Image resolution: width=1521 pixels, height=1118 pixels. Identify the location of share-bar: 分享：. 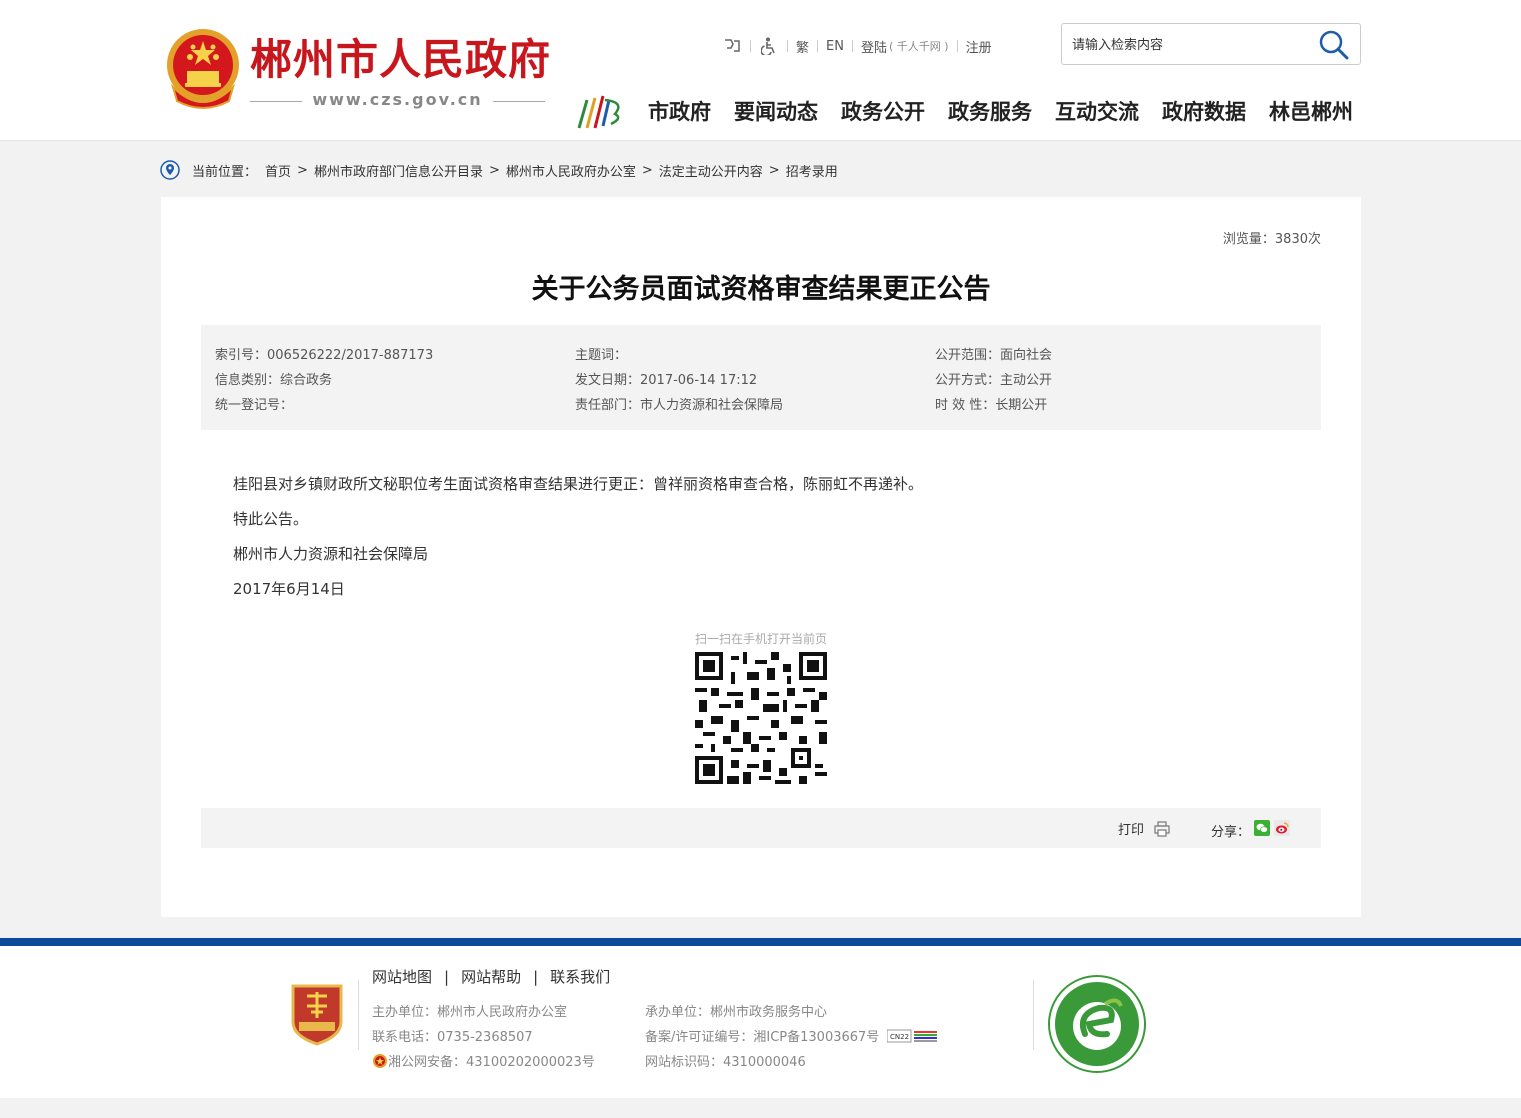
(1251, 830).